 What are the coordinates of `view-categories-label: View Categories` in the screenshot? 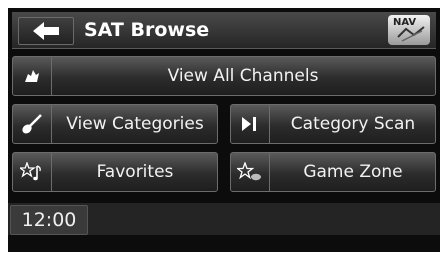 It's located at (135, 124).